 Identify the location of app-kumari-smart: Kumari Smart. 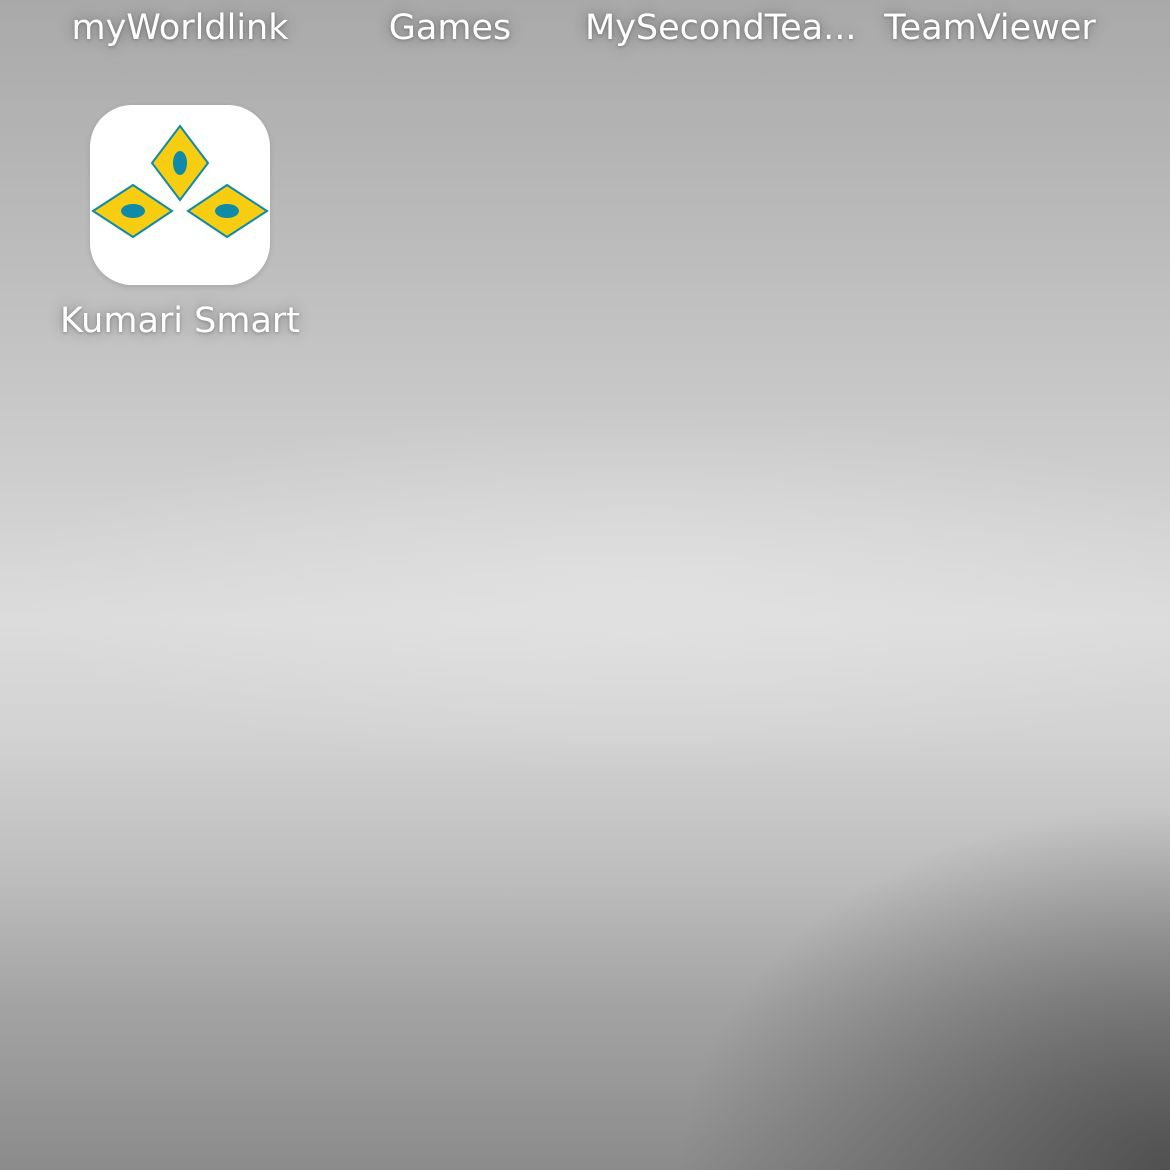
(180, 180).